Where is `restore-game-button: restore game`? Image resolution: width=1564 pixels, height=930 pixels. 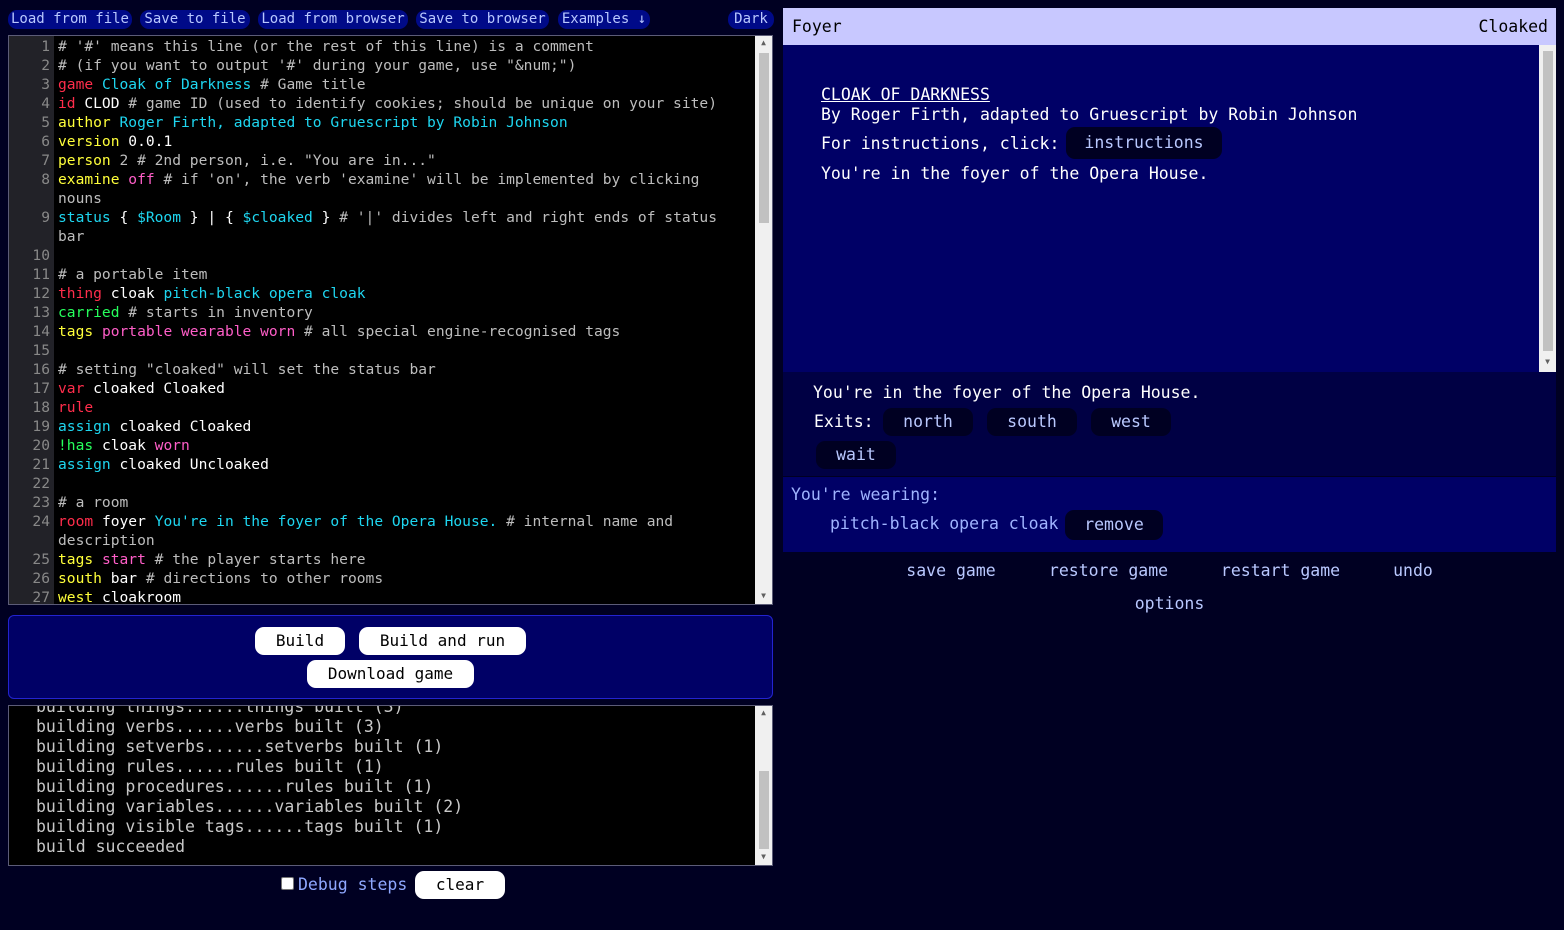
restore-game-button: restore game is located at coordinates (1108, 571).